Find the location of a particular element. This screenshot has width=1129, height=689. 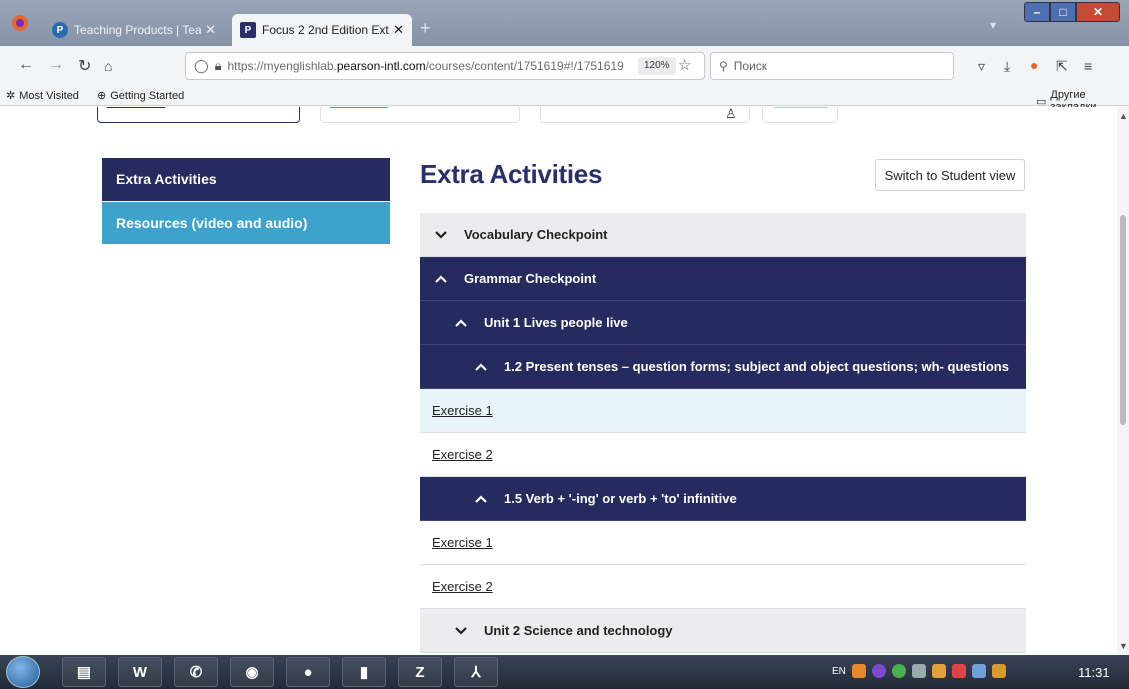

firefox-app-button: ● is located at coordinates (308, 672).